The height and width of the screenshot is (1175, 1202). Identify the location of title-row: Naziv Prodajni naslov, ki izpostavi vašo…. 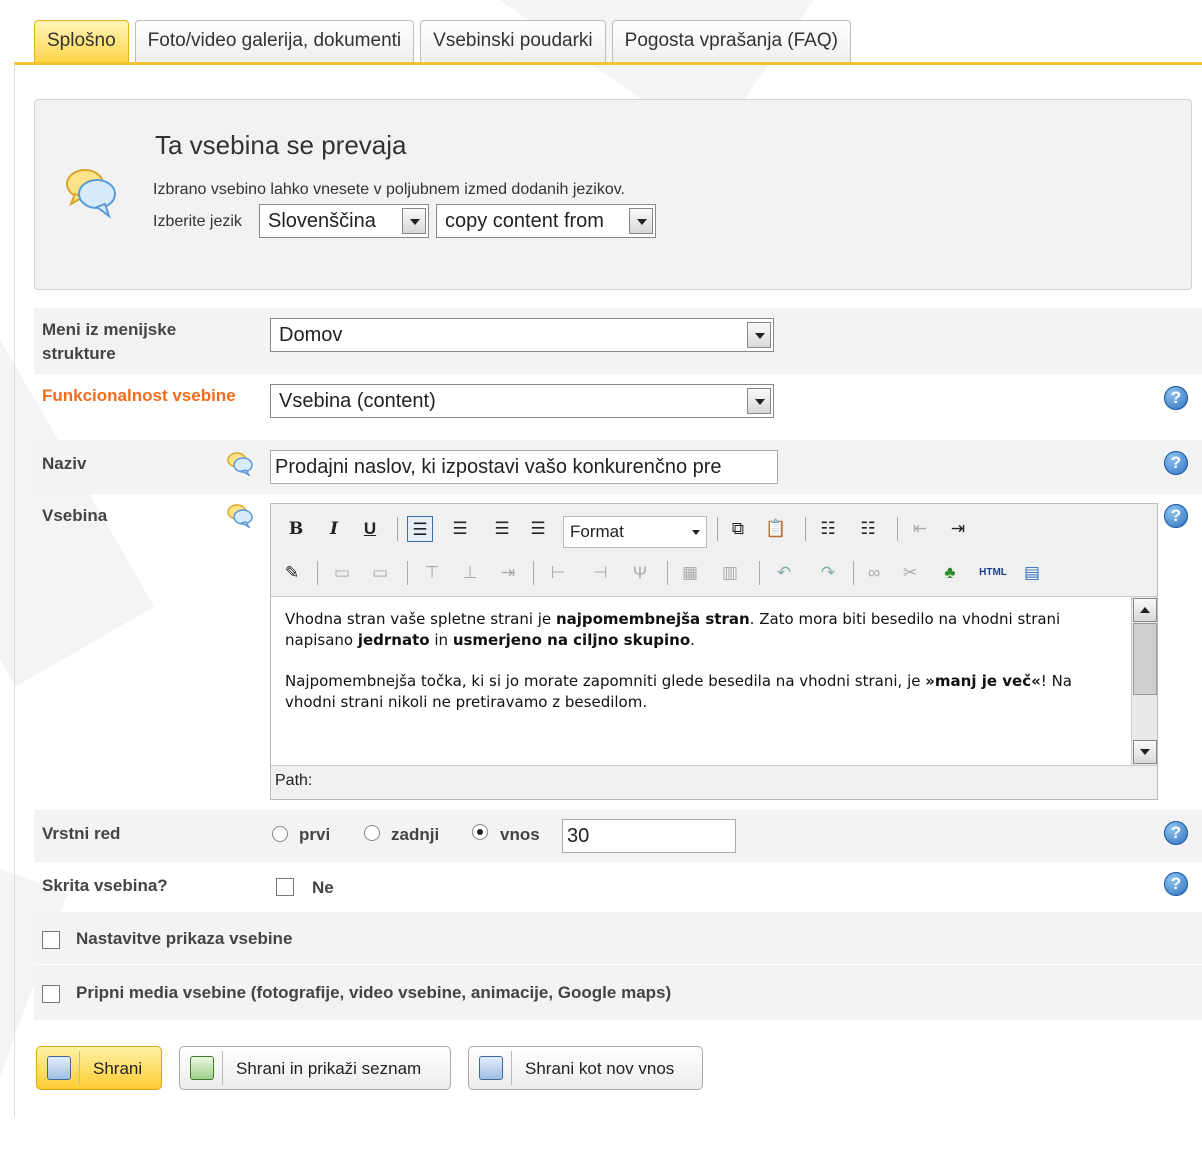
(618, 467).